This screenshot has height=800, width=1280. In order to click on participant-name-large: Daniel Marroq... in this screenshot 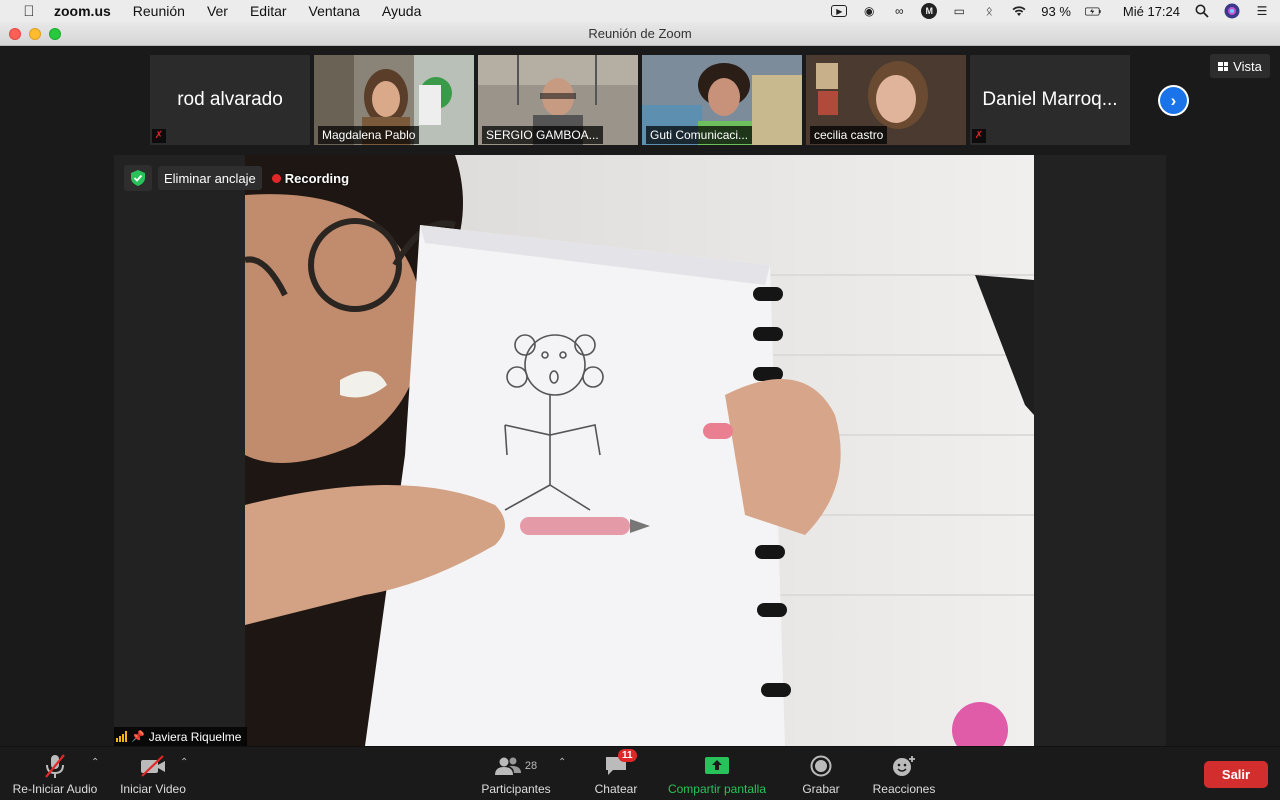, I will do `click(1050, 99)`.